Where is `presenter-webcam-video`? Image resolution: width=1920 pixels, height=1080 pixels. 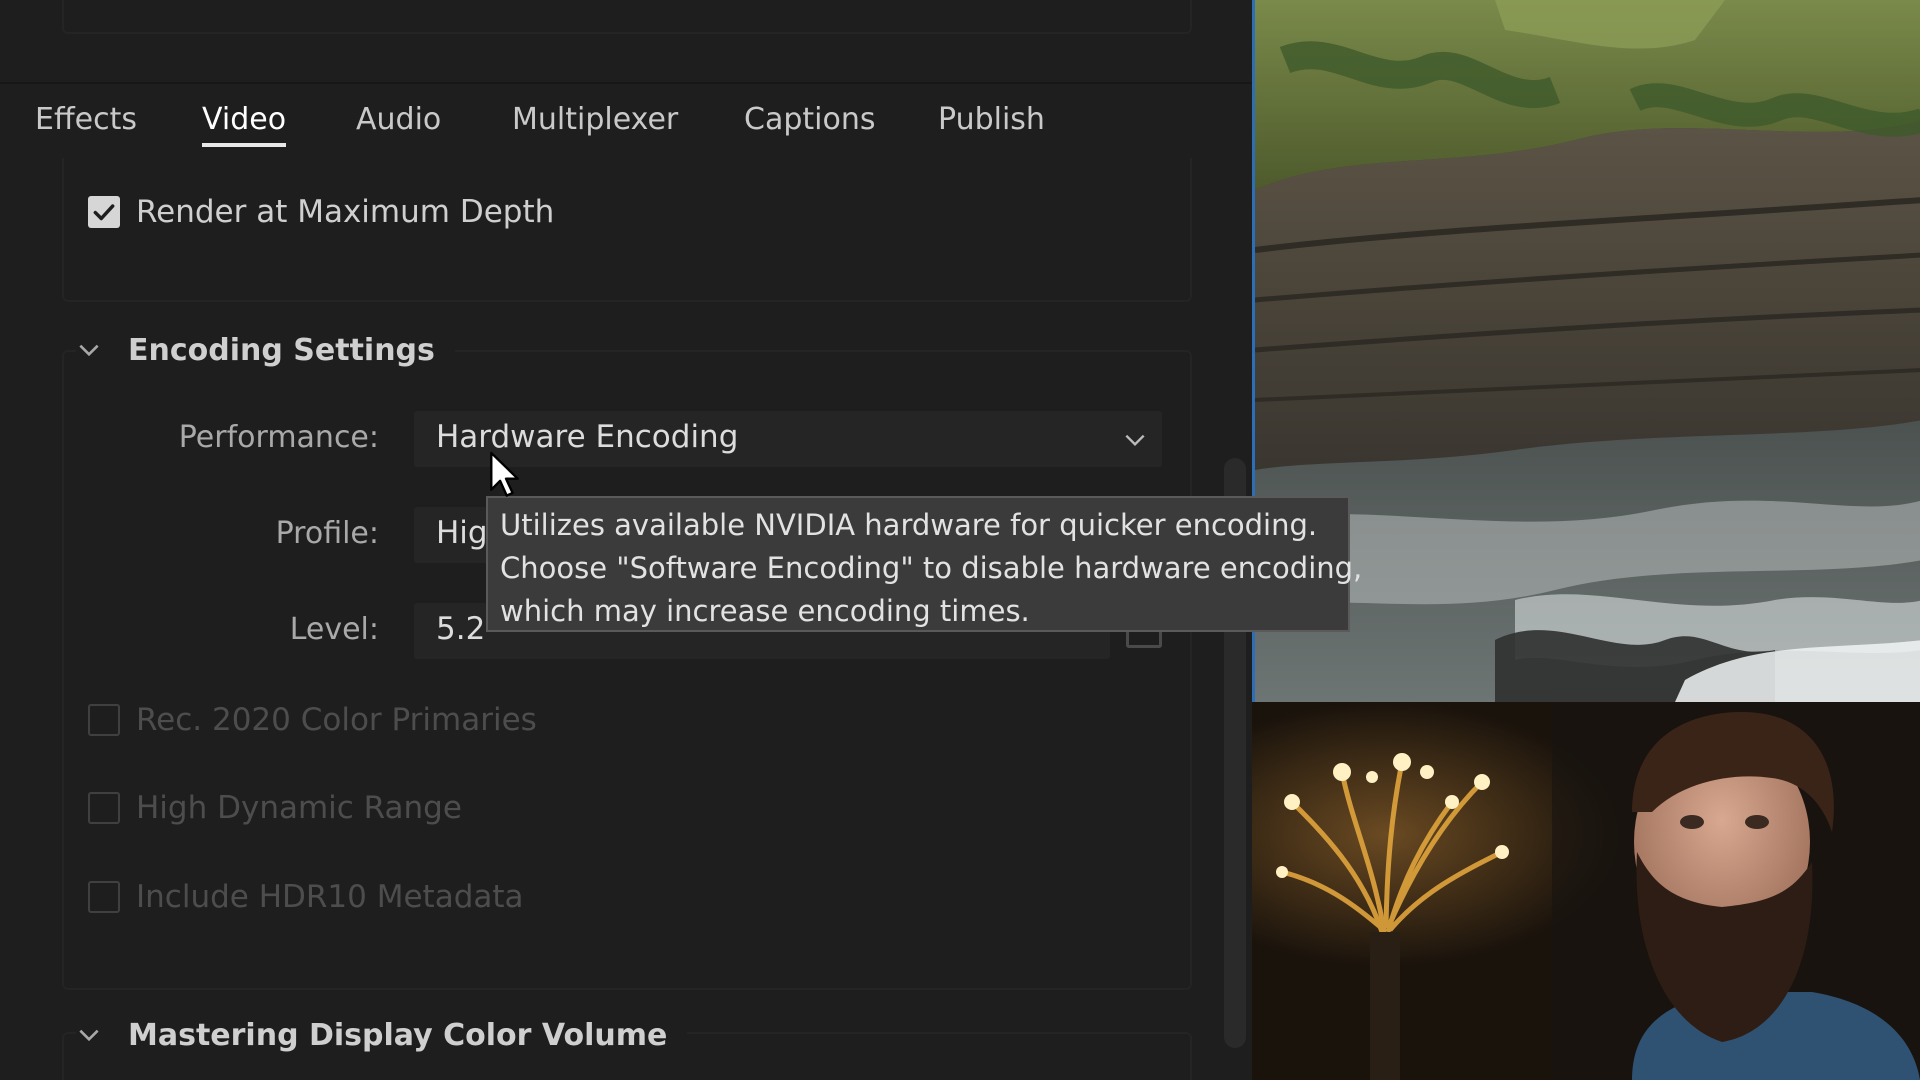
presenter-webcam-video is located at coordinates (1586, 891).